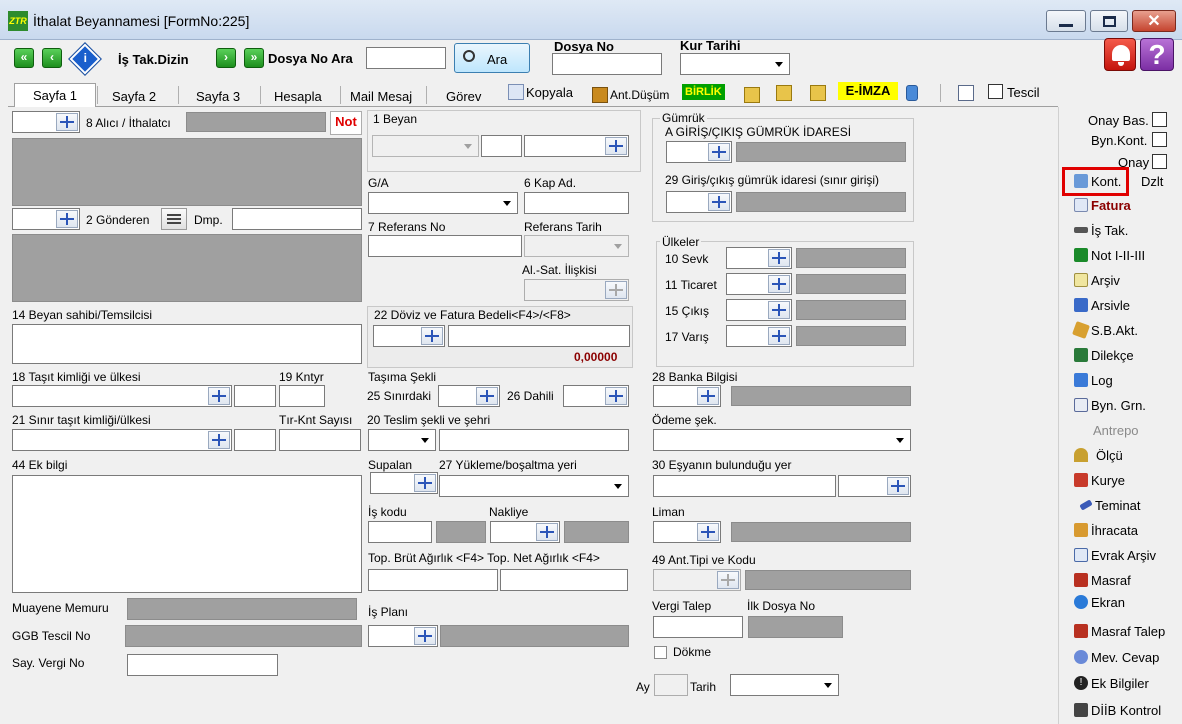 This screenshot has height=724, width=1182. What do you see at coordinates (46, 219) in the screenshot?
I see `gonderen-code-input` at bounding box center [46, 219].